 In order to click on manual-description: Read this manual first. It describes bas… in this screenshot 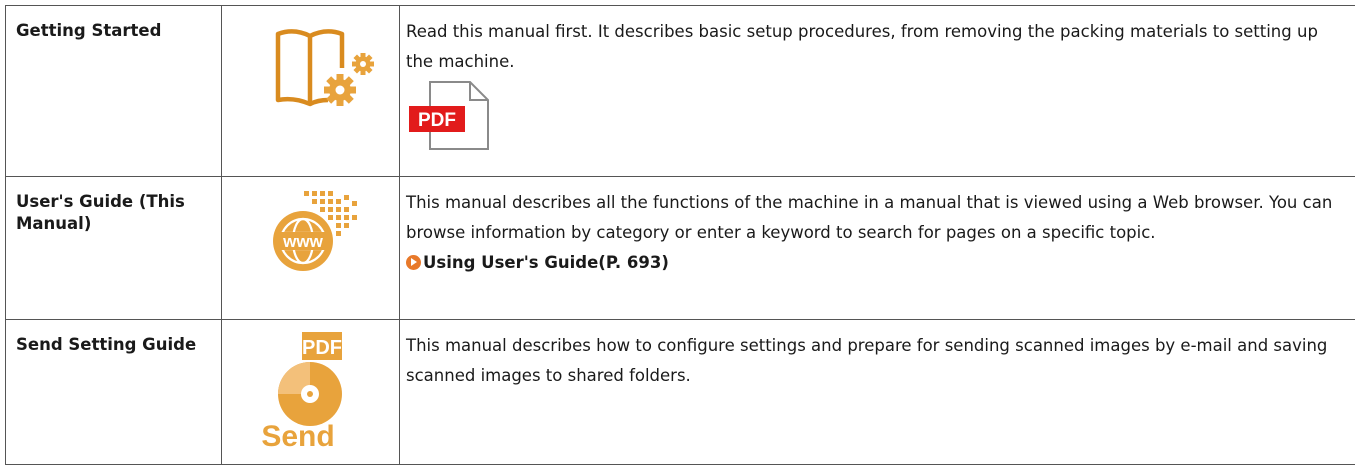, I will do `click(862, 46)`.